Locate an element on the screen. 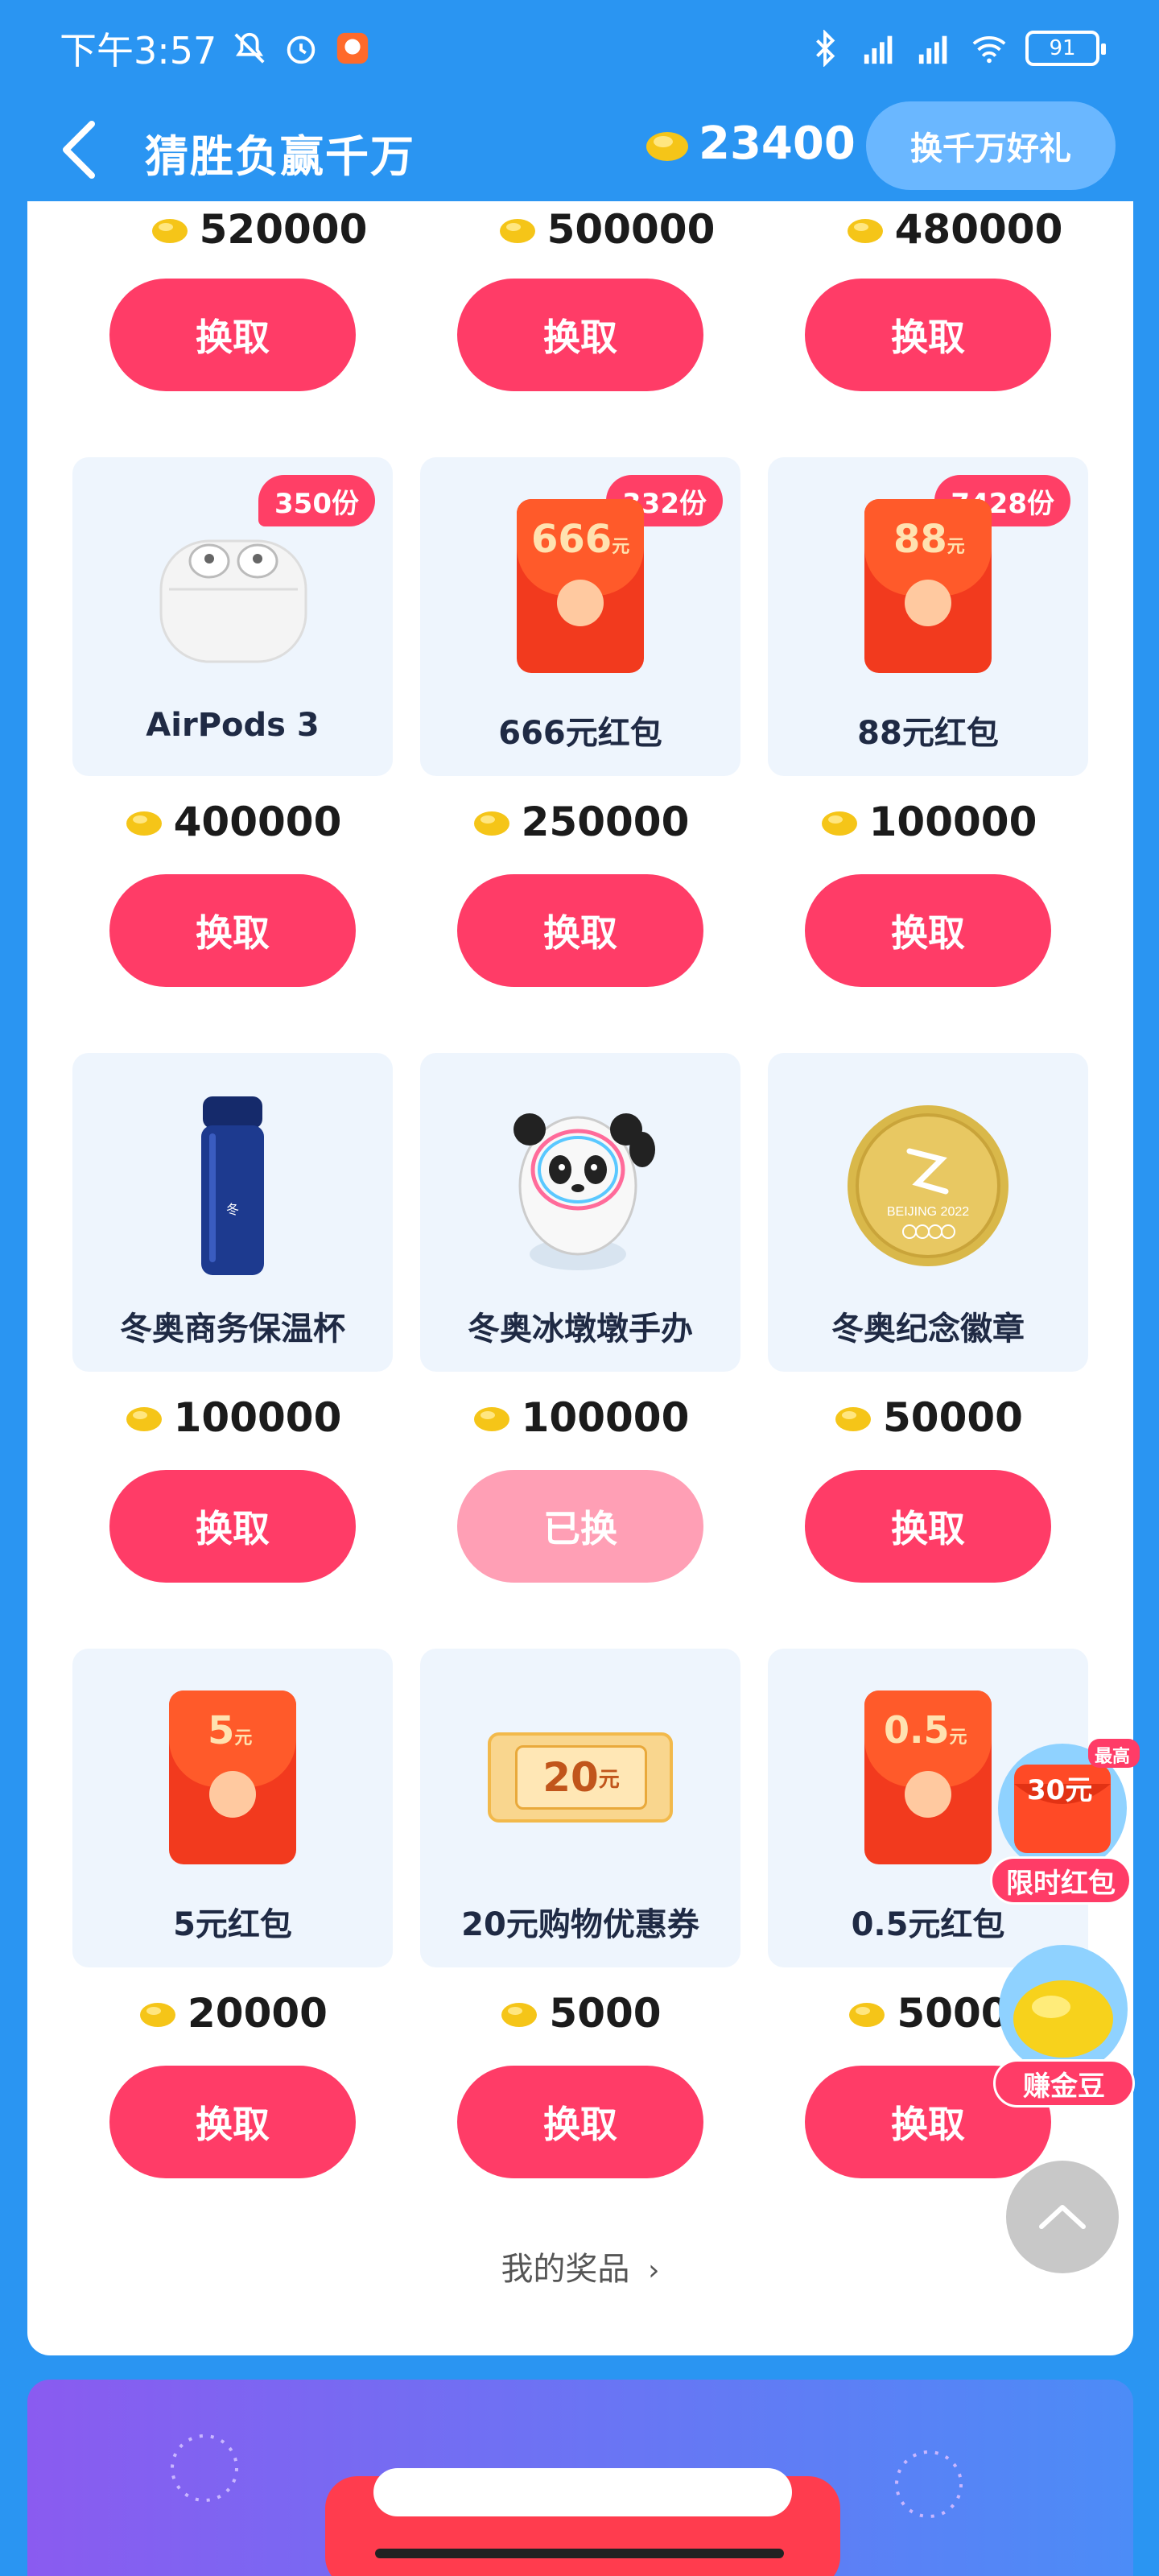 This screenshot has height=2576, width=1159. prize-card-red-envelope-88: 7428份 88元 88元红包 is located at coordinates (928, 616).